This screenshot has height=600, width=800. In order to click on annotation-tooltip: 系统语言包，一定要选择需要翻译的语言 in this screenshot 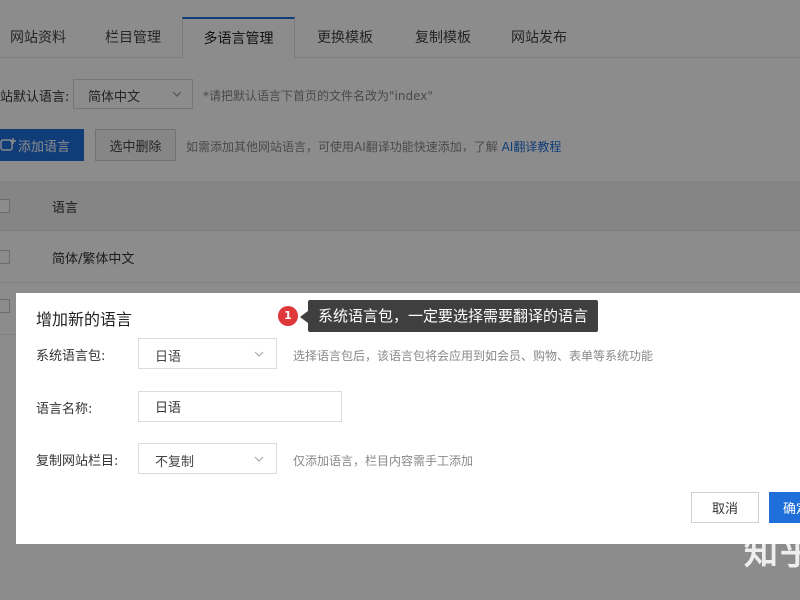, I will do `click(453, 316)`.